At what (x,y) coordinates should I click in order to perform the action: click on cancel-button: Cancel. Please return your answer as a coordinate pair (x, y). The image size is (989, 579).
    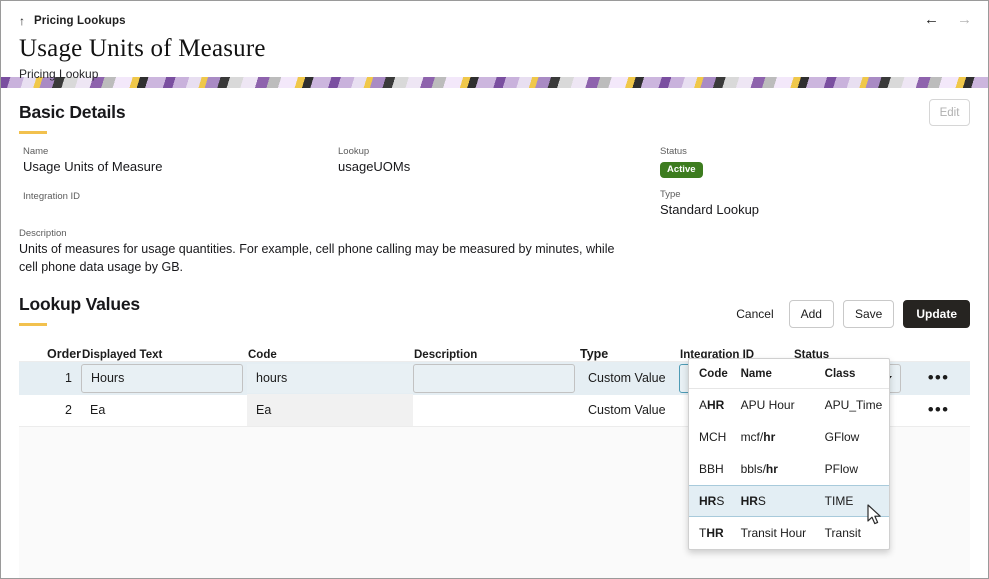
    Looking at the image, I should click on (754, 314).